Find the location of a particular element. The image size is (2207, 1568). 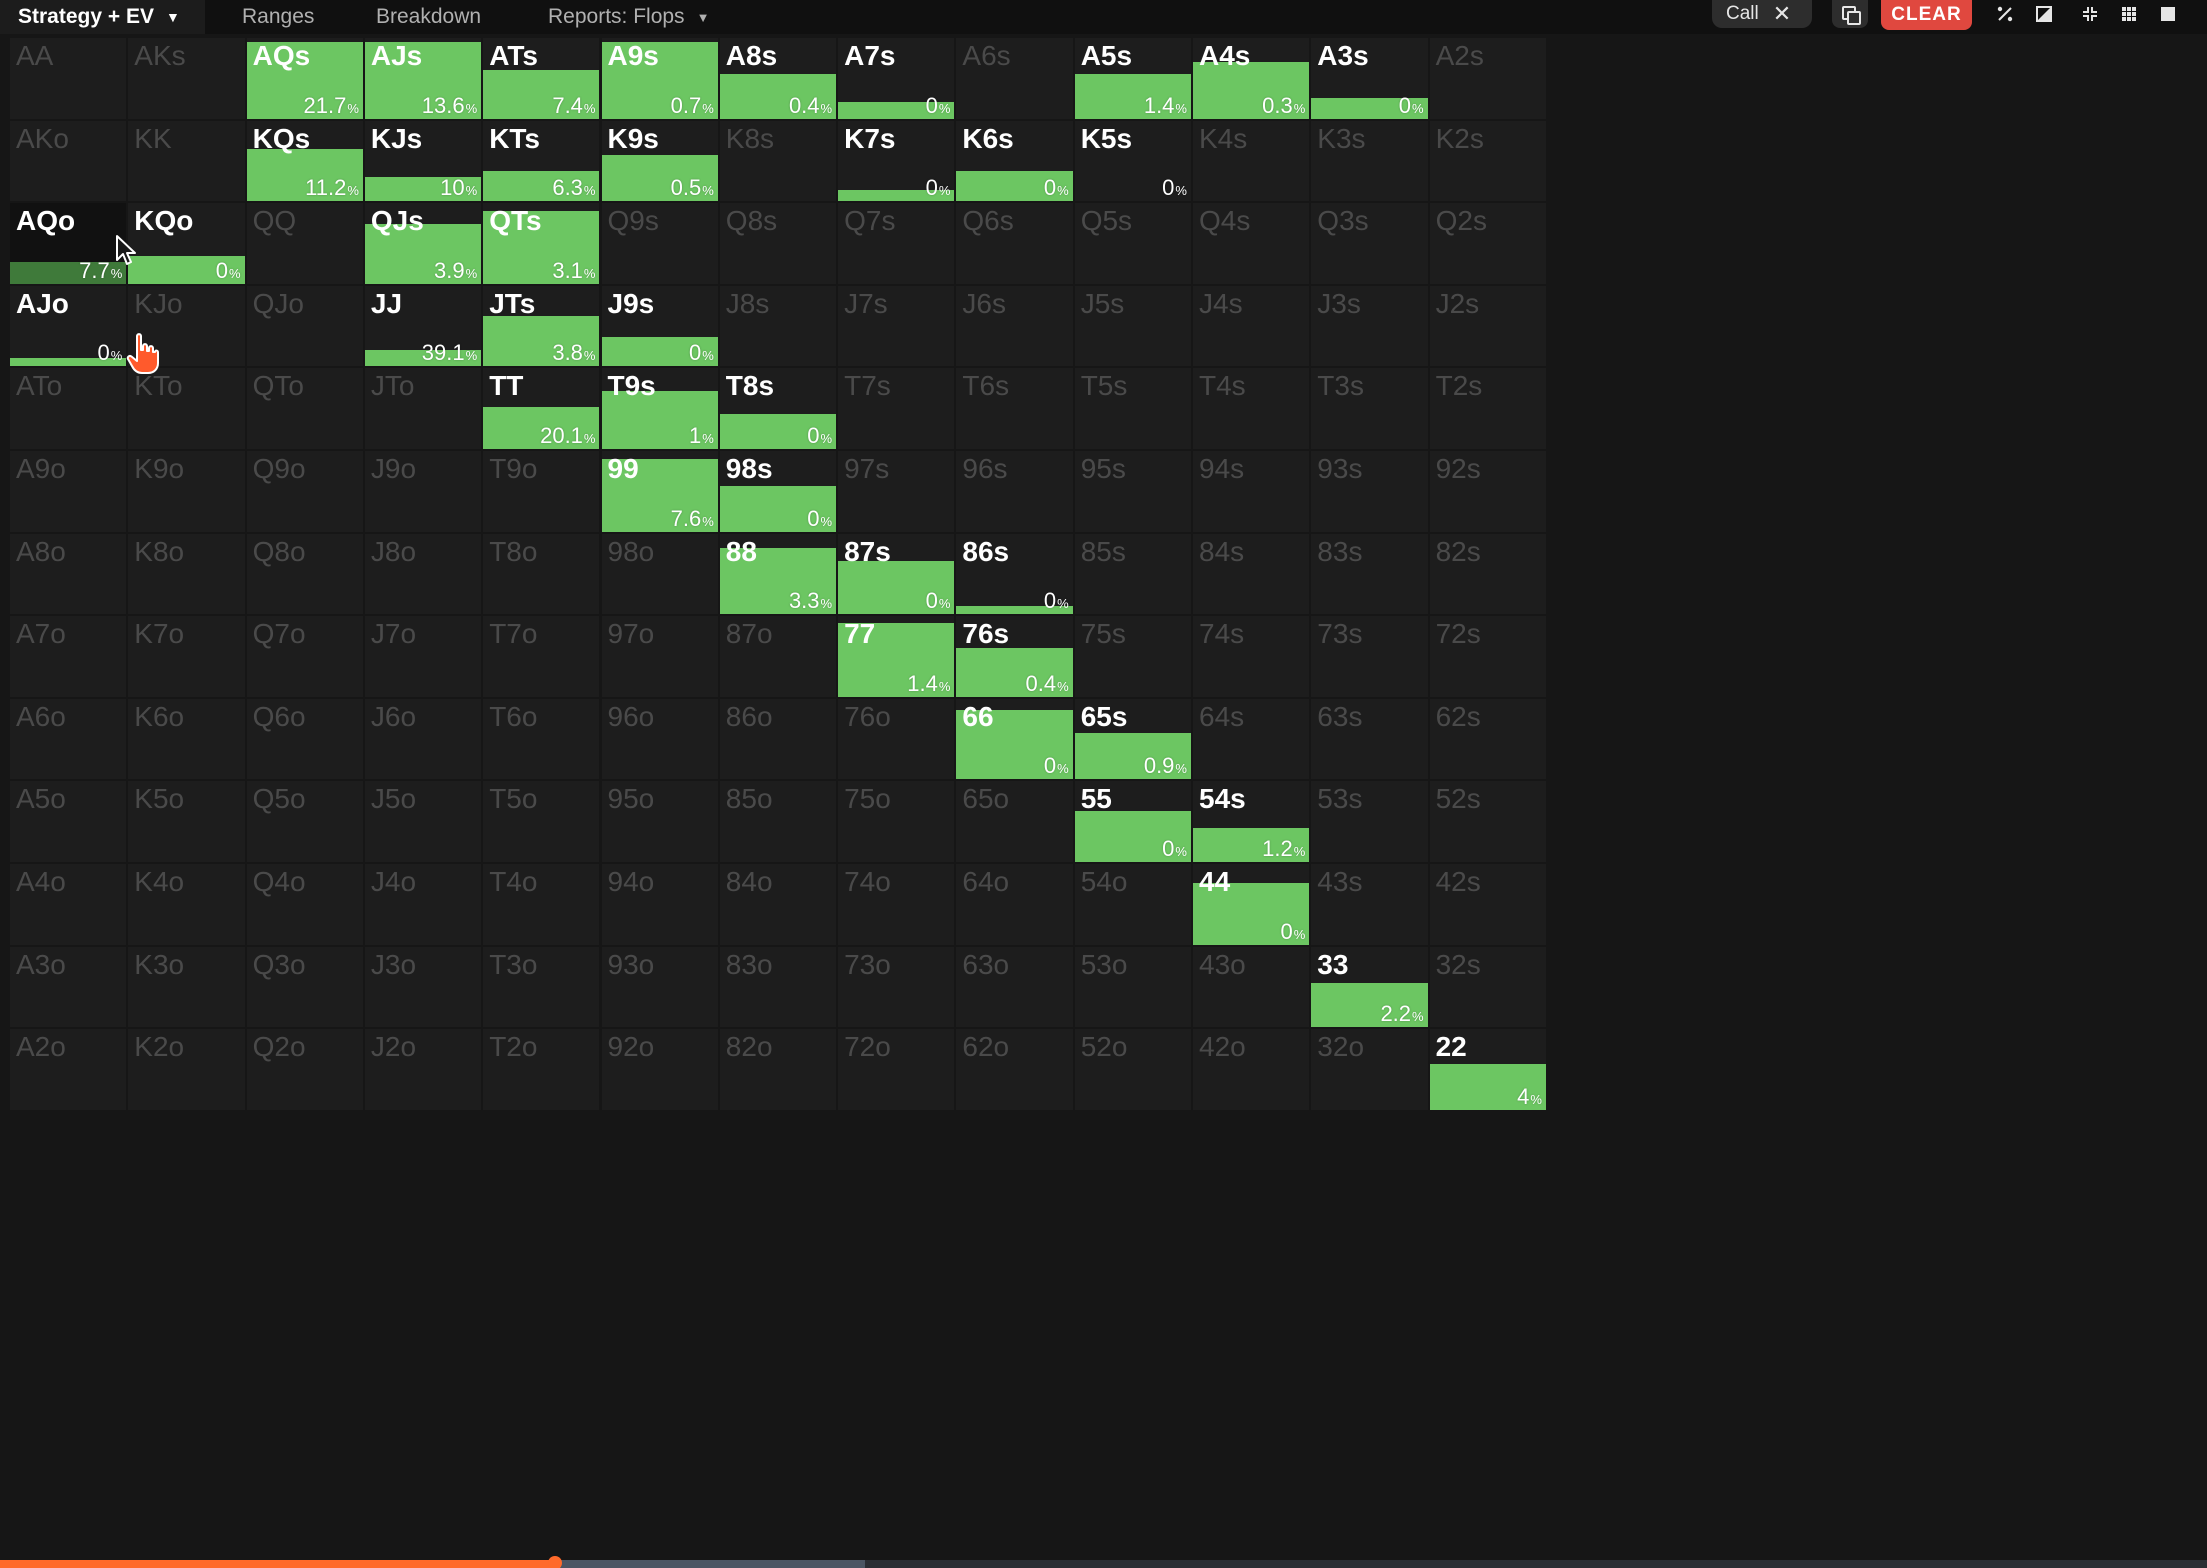

hand-cell-87o: 87o is located at coordinates (778, 656).